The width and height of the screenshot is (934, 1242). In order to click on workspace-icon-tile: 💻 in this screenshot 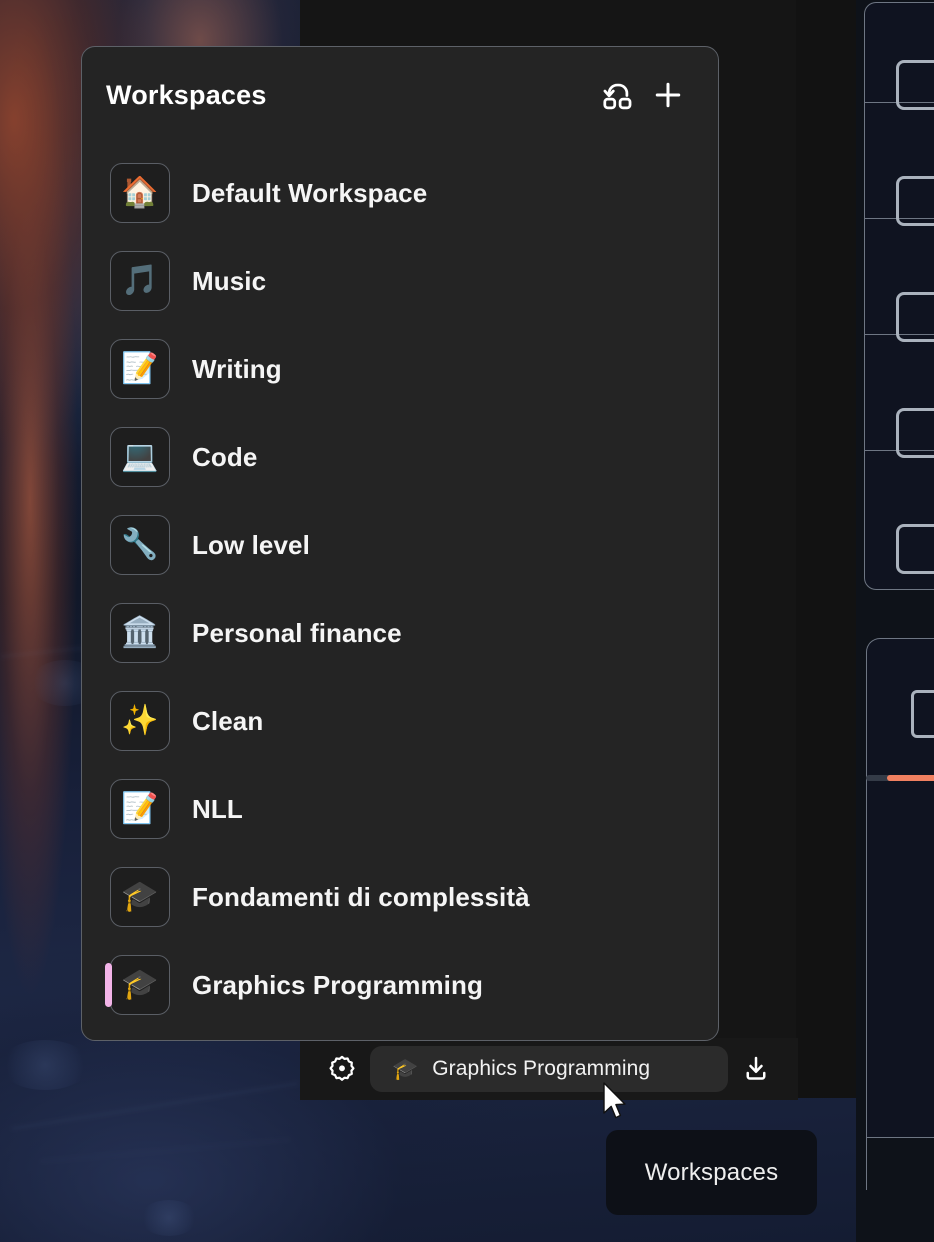, I will do `click(140, 457)`.